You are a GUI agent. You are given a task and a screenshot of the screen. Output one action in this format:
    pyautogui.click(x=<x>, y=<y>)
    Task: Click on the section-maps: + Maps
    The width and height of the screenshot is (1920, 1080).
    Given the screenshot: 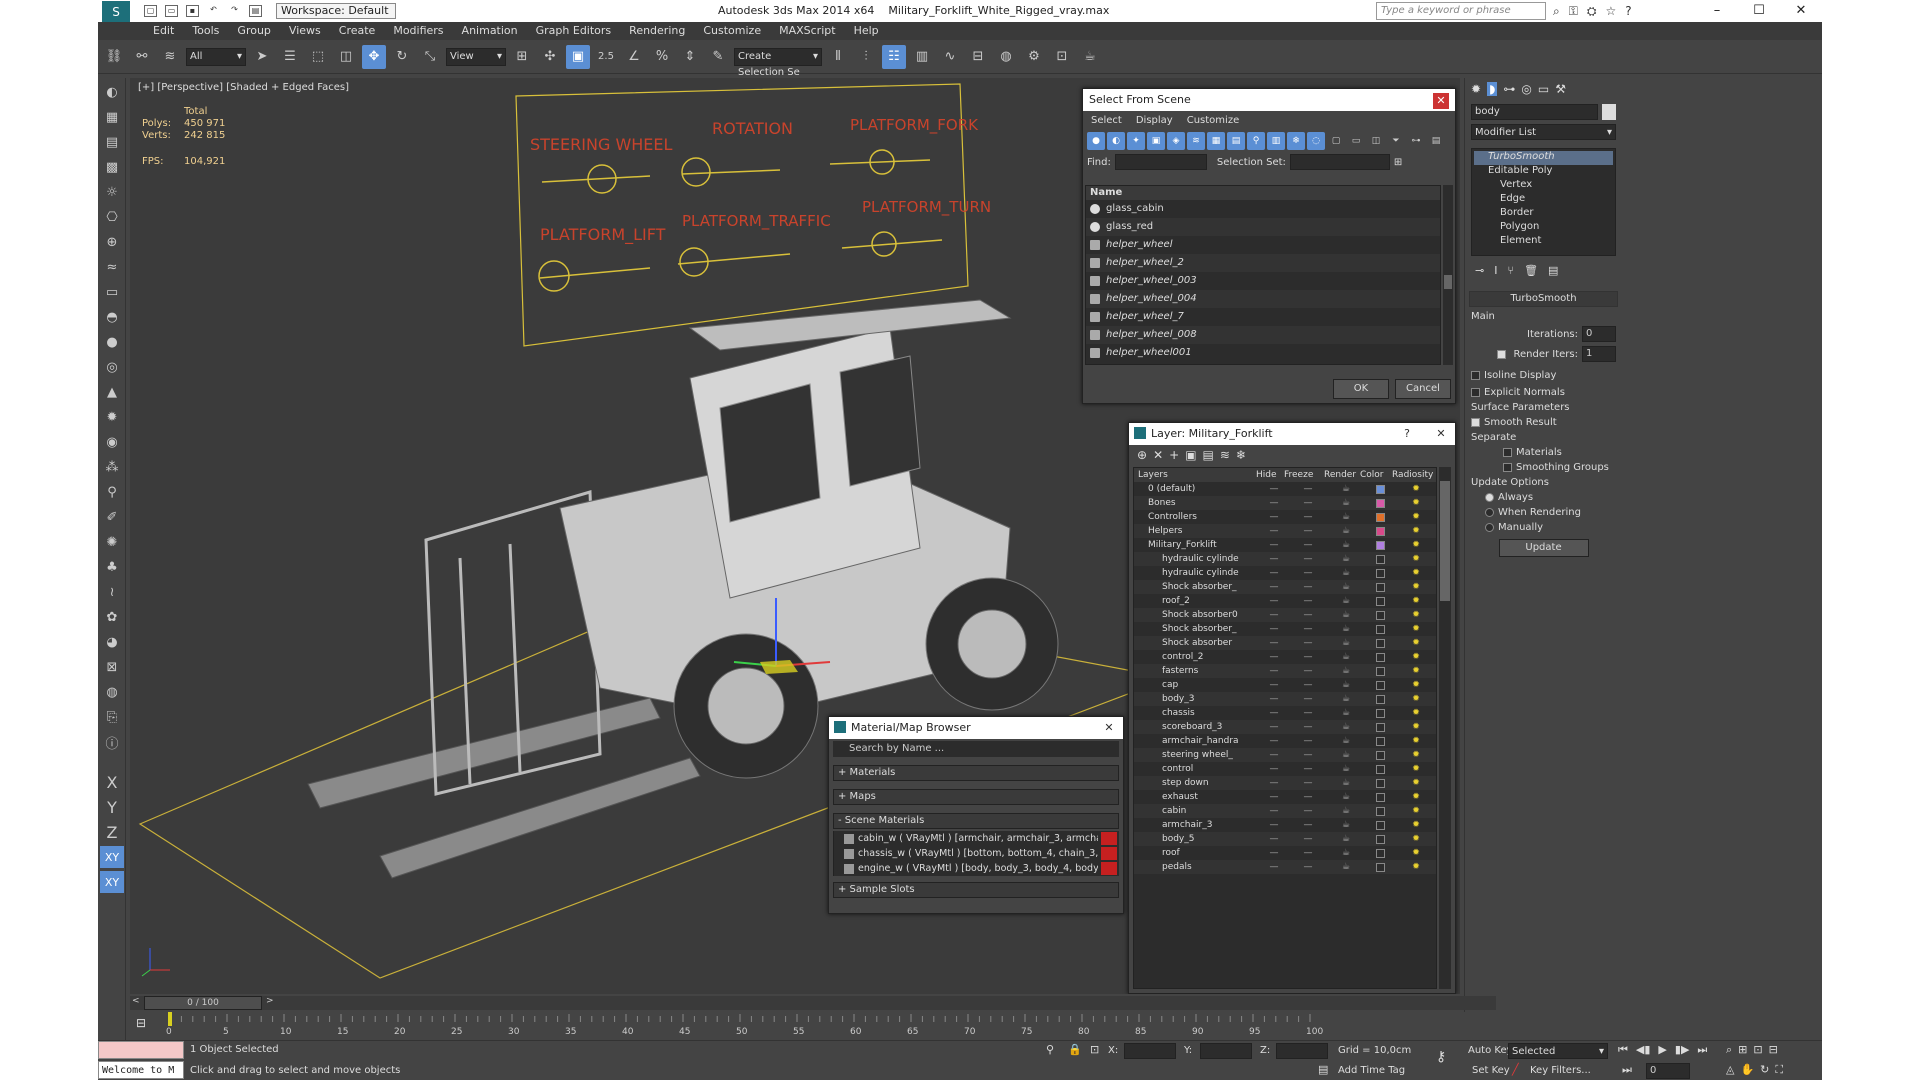 What is the action you would take?
    pyautogui.click(x=976, y=797)
    